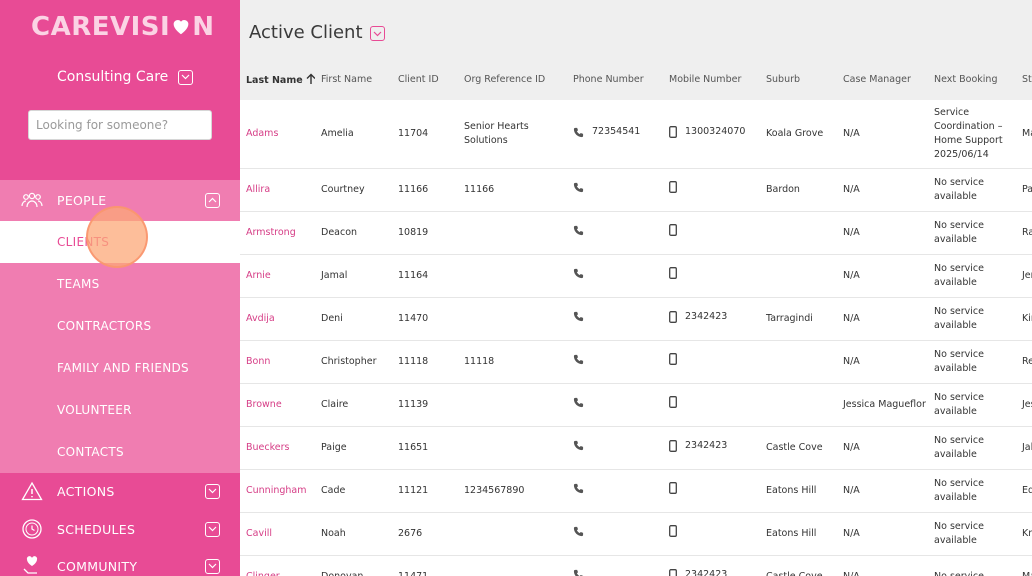  What do you see at coordinates (120, 242) in the screenshot?
I see `sidebar-item-clients: CLIENTS` at bounding box center [120, 242].